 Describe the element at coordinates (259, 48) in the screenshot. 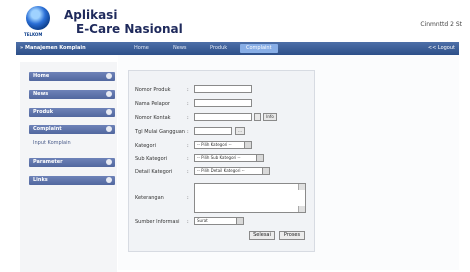

I see `tab-complaint: Complaint` at that location.